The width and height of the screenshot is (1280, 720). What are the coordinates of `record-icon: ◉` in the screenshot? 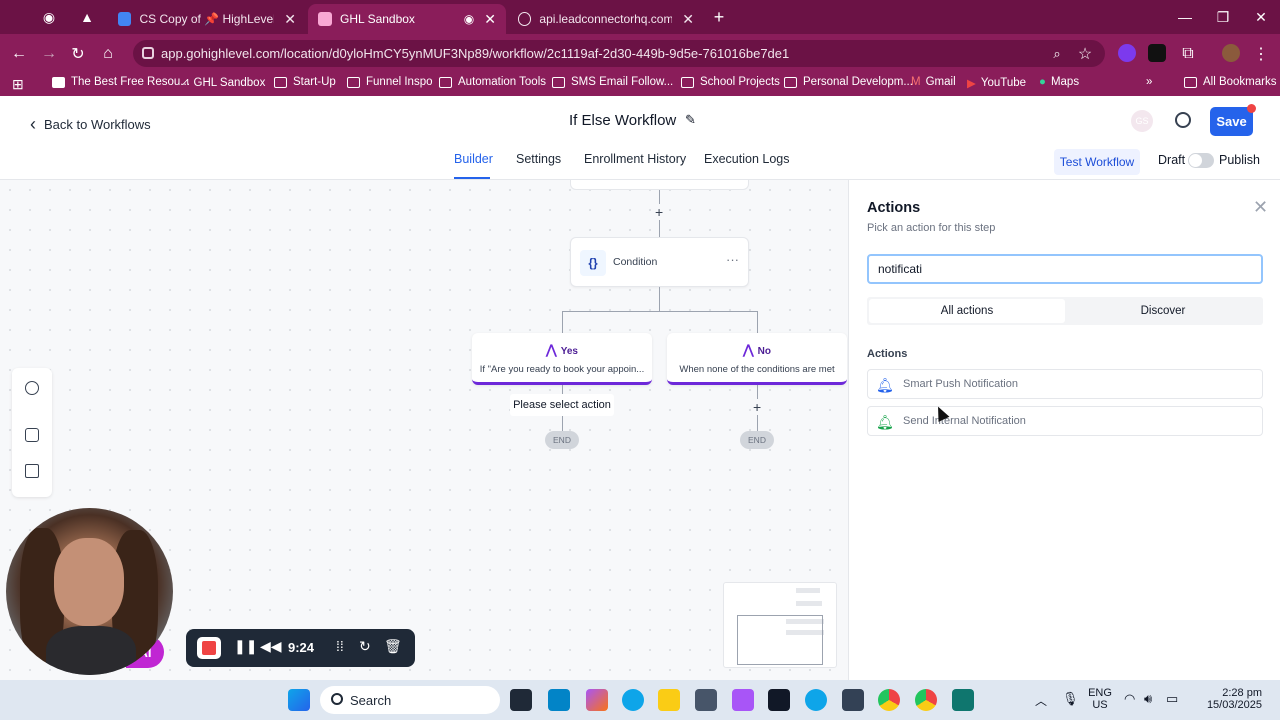 It's located at (49, 17).